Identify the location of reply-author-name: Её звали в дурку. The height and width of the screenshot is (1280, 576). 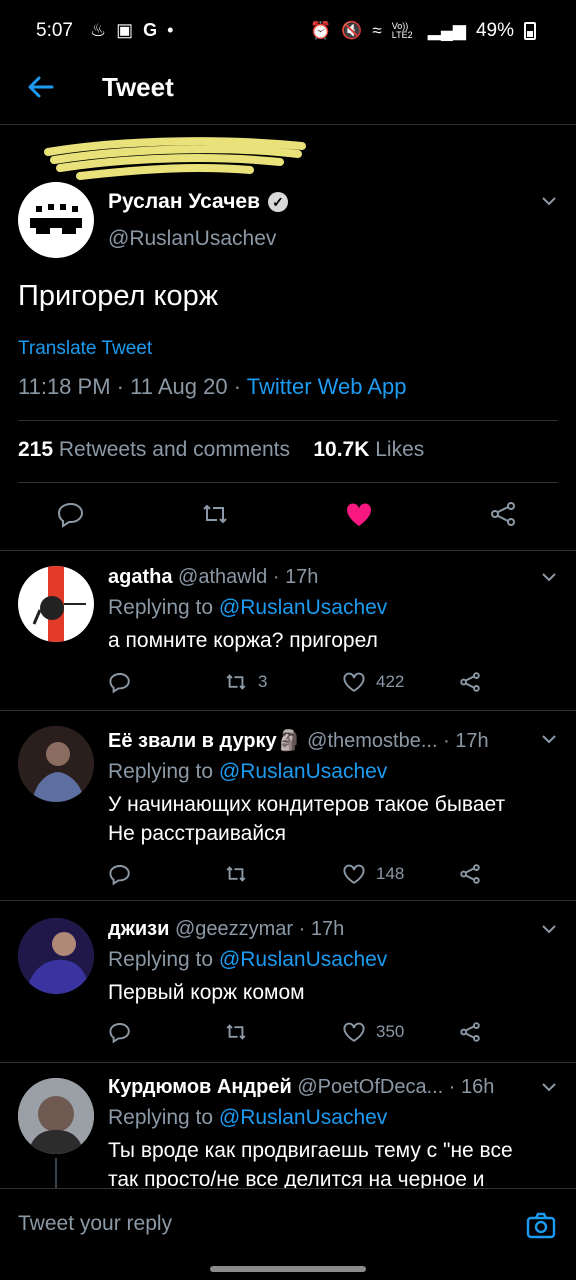
(192, 741).